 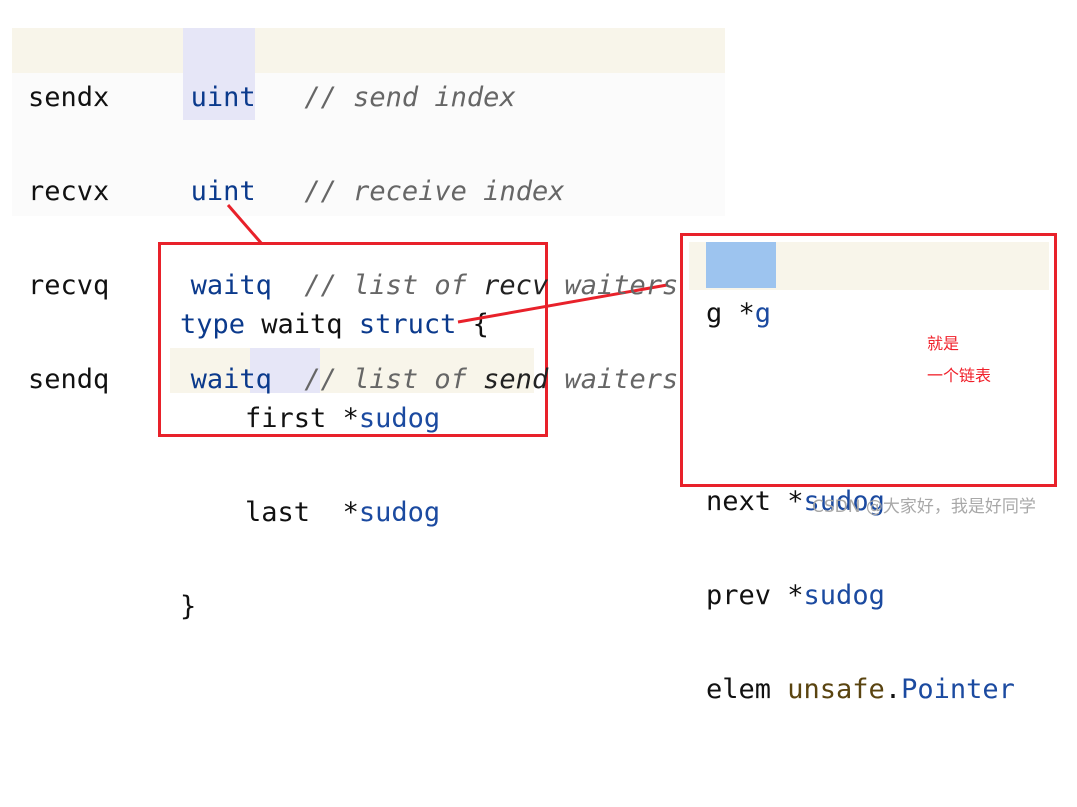 I want to click on code-line: prev *sudog, so click(x=795, y=595).